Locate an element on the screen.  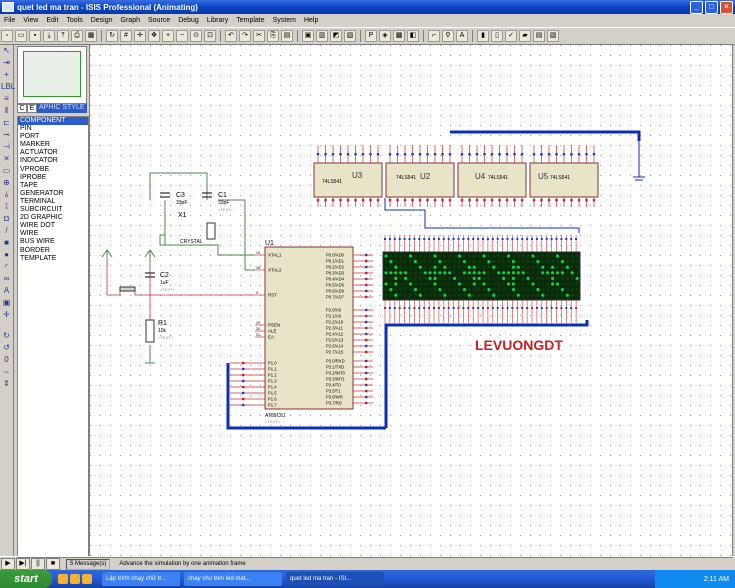
play-button: ▶ is located at coordinates (8, 564).